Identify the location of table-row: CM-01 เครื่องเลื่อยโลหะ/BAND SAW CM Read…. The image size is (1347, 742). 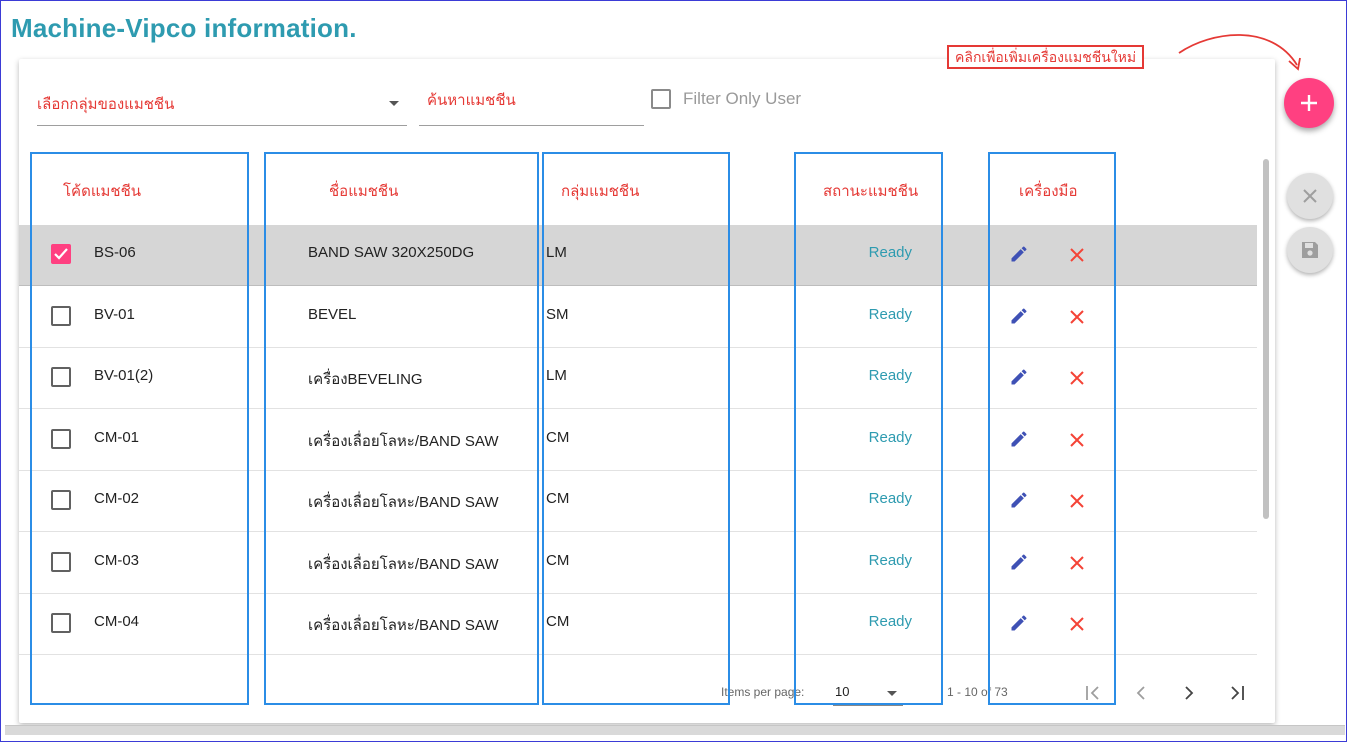
(638, 440).